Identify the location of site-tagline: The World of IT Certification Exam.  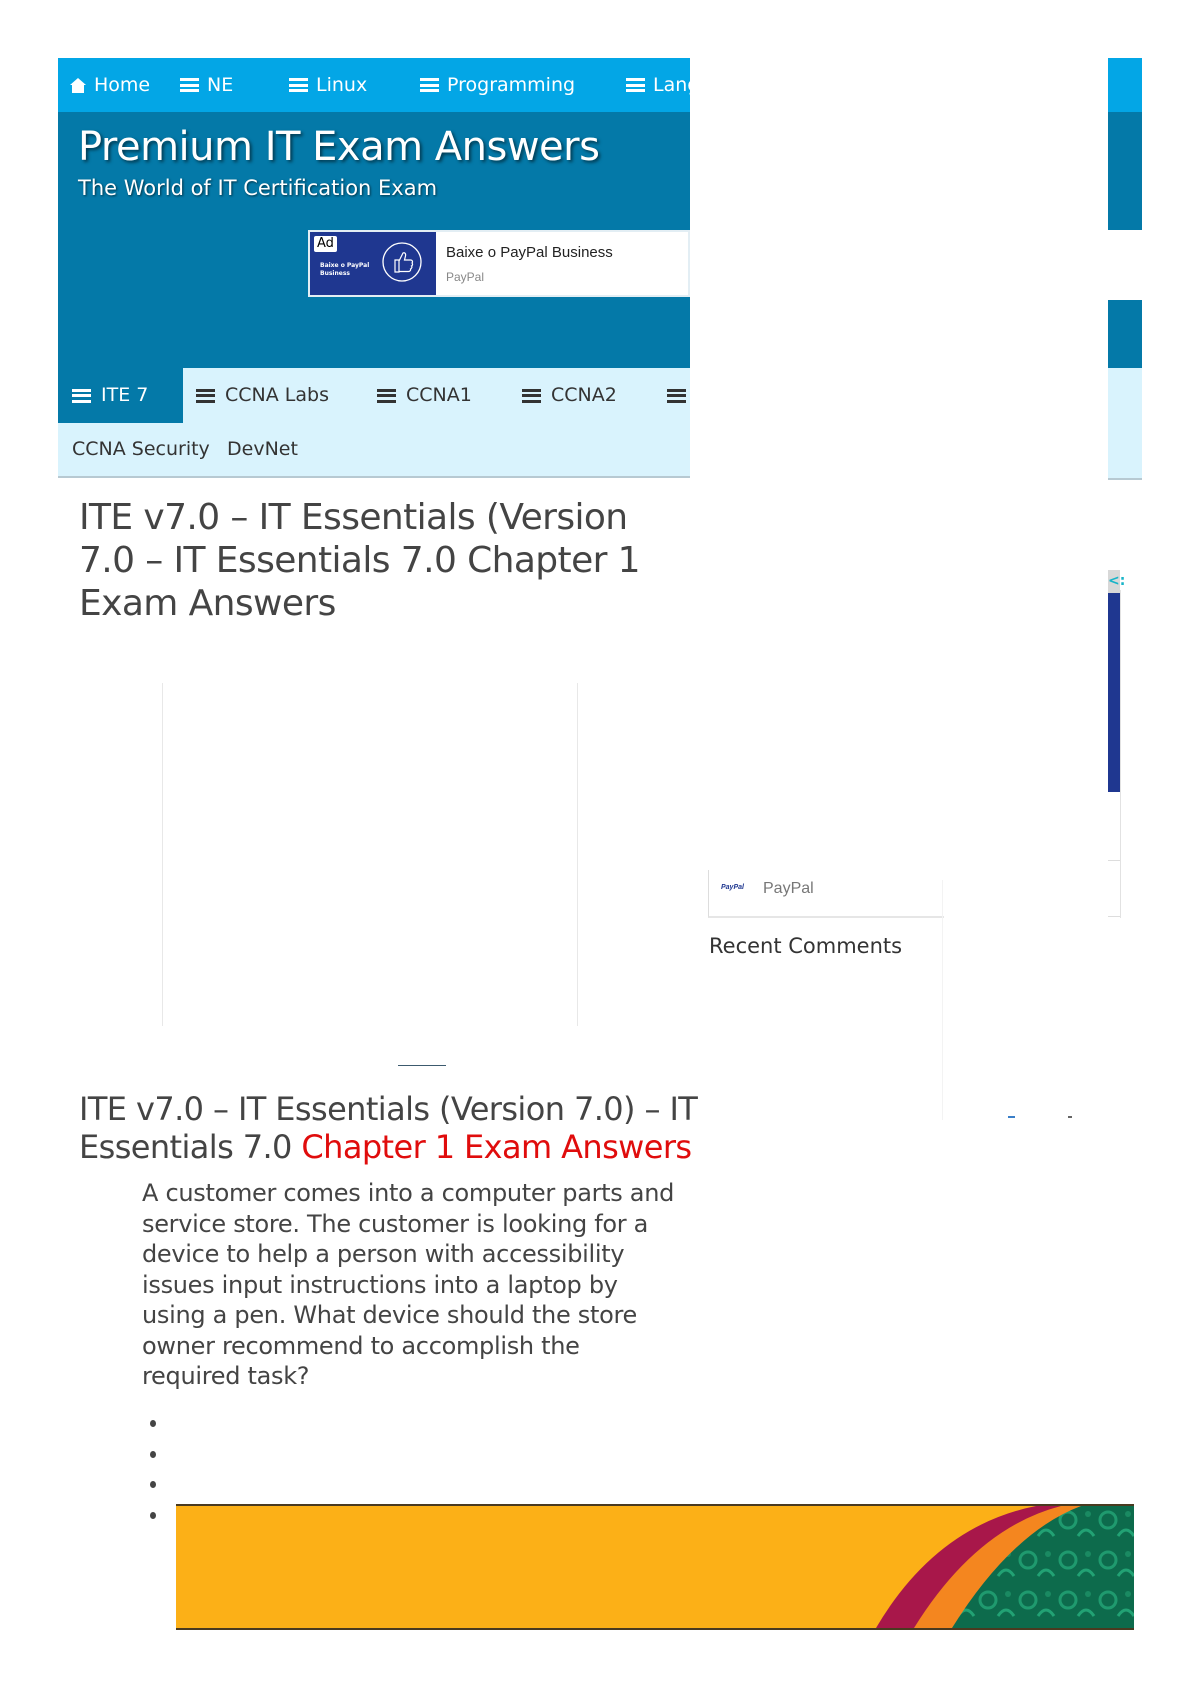
(258, 188).